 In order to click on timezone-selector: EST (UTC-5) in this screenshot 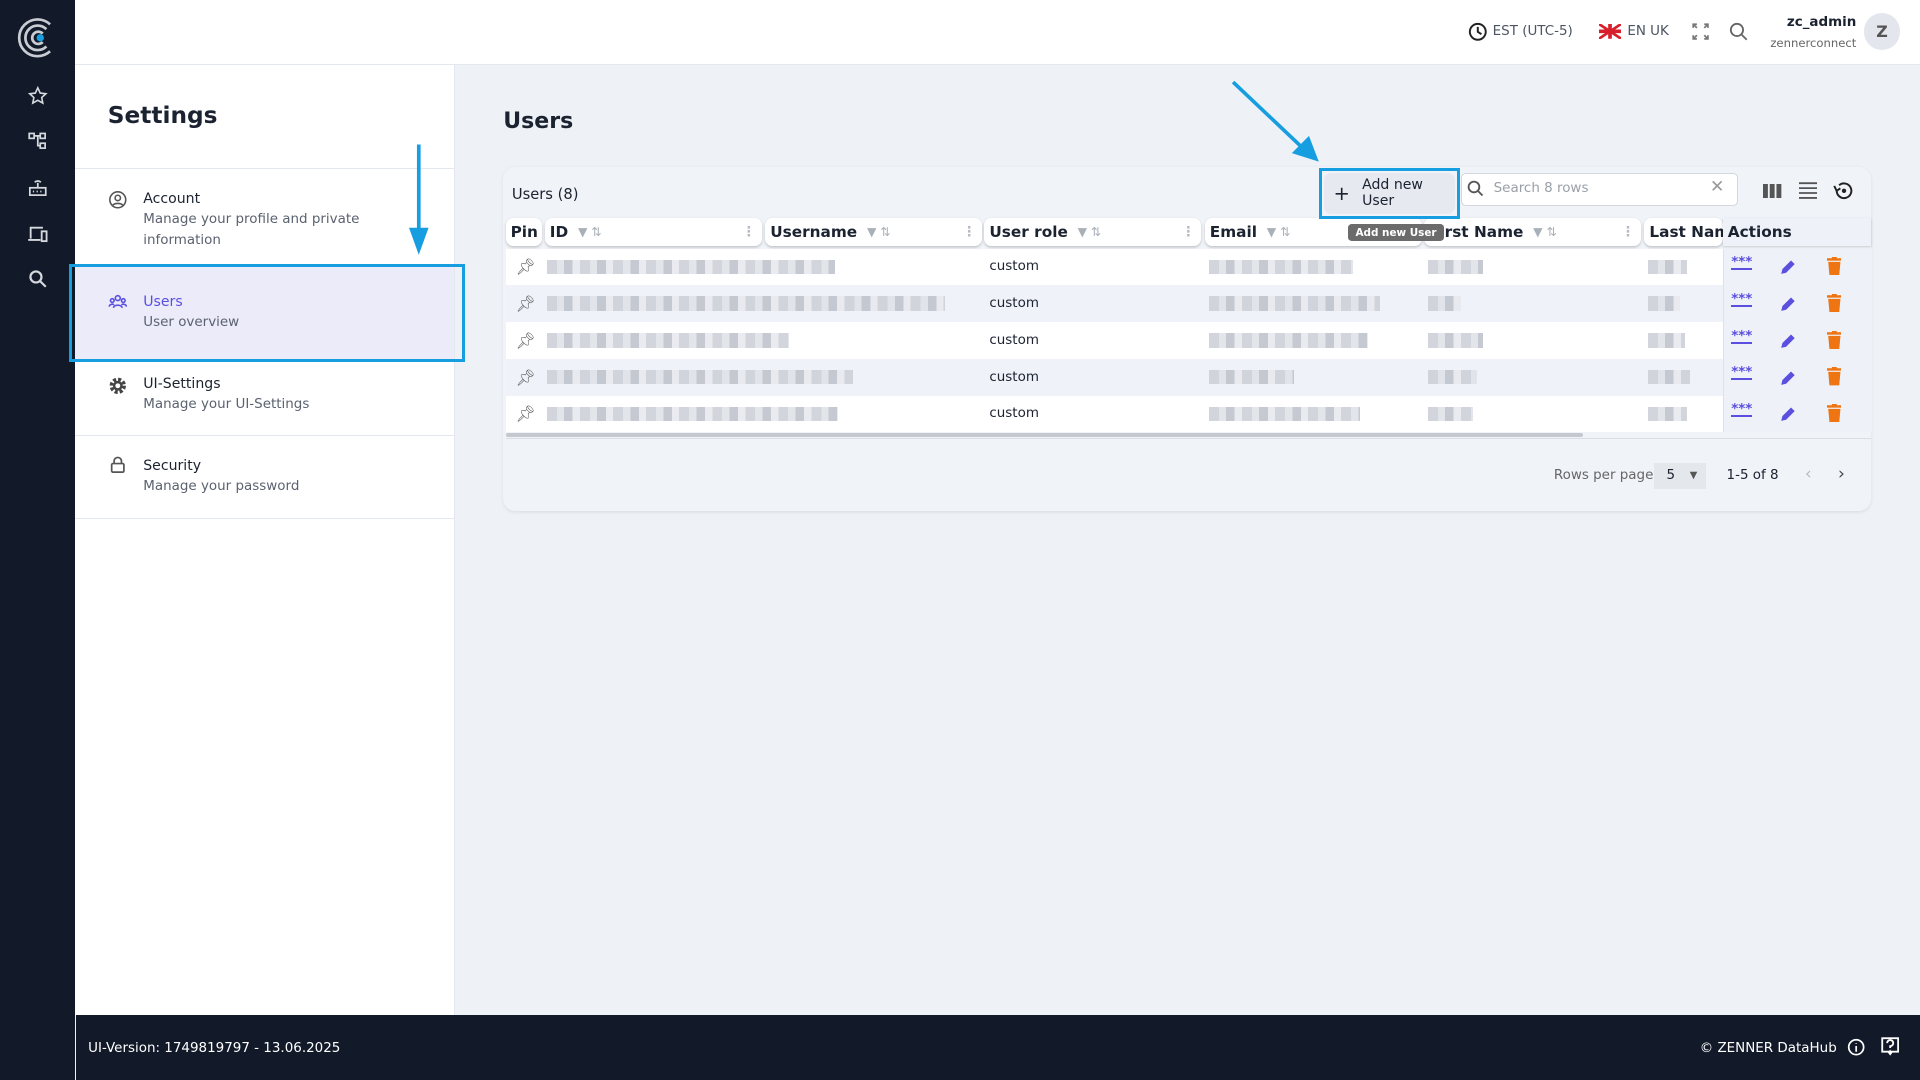, I will do `click(1533, 31)`.